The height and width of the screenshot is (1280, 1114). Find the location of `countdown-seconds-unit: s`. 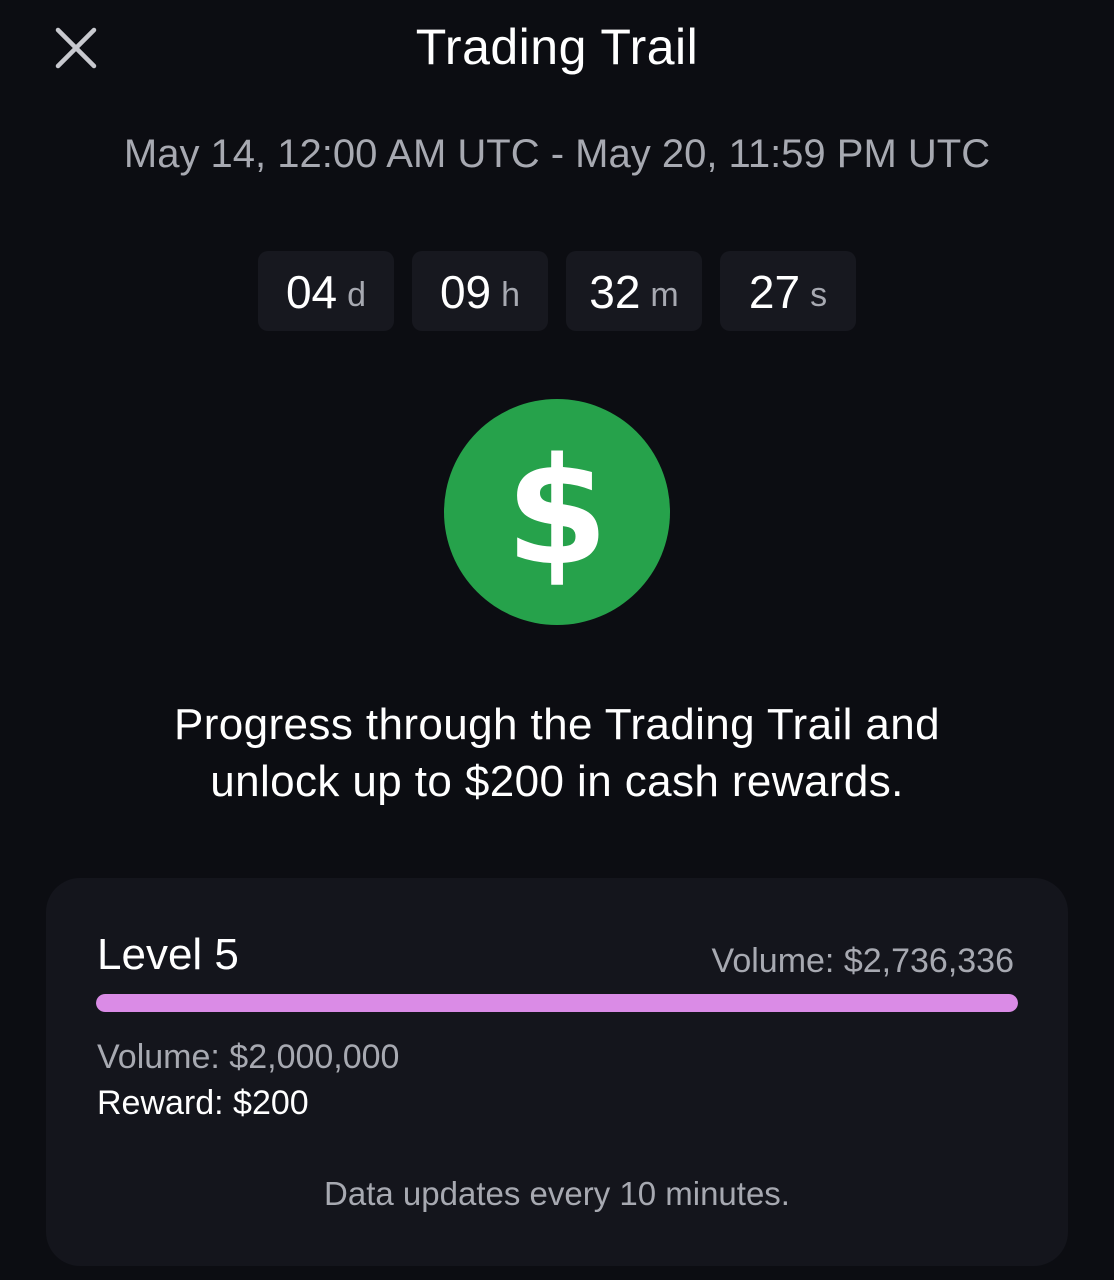

countdown-seconds-unit: s is located at coordinates (819, 294).